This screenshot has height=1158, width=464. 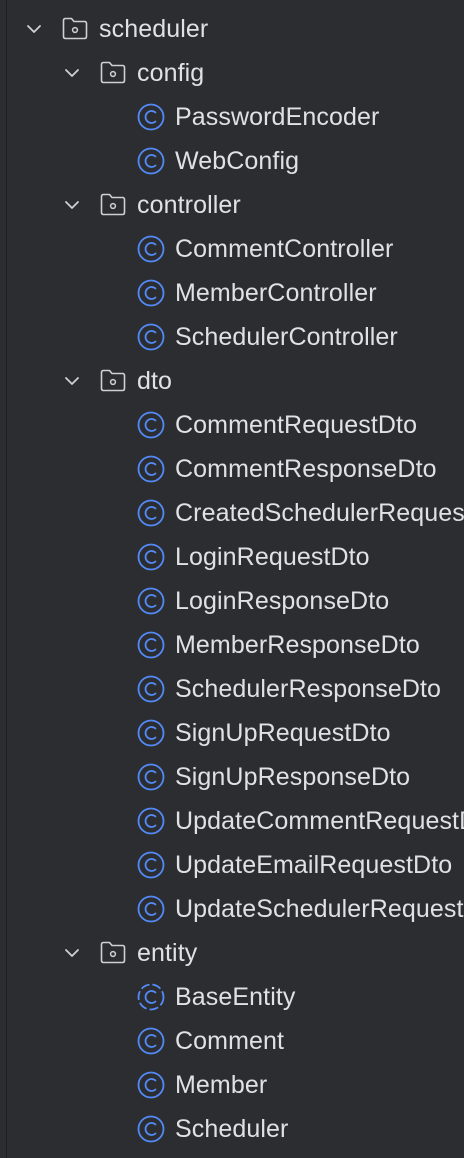 What do you see at coordinates (167, 953) in the screenshot?
I see `package-label: entity` at bounding box center [167, 953].